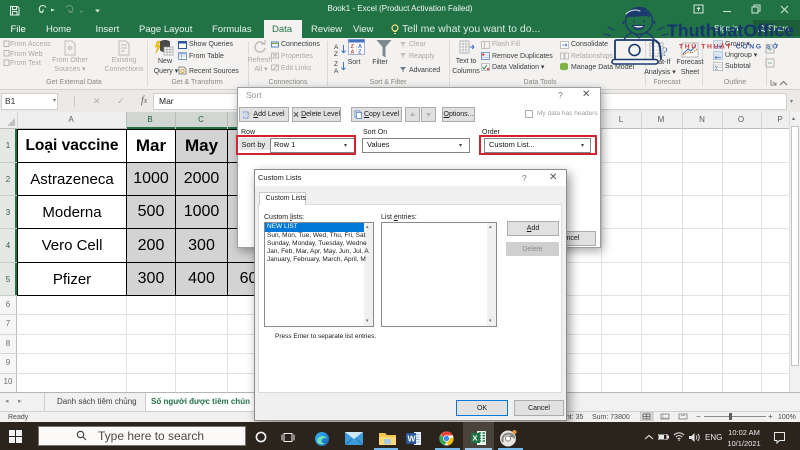  What do you see at coordinates (412, 439) in the screenshot?
I see `svg-text: W` at bounding box center [412, 439].